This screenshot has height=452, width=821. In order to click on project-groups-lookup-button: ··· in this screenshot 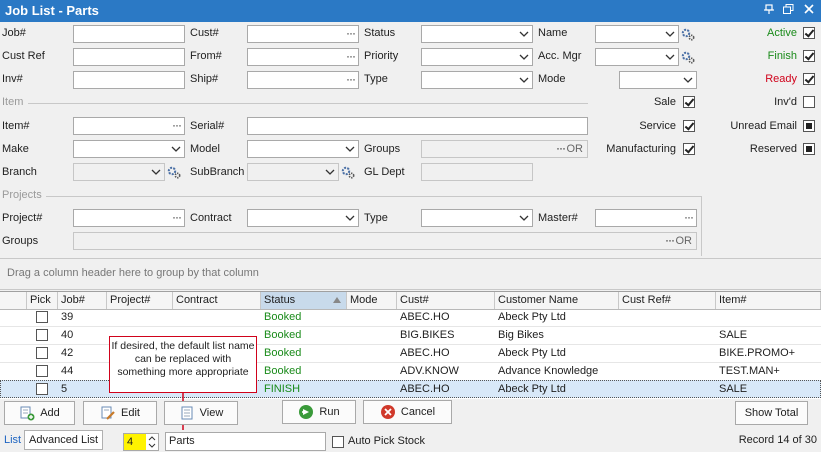, I will do `click(670, 240)`.